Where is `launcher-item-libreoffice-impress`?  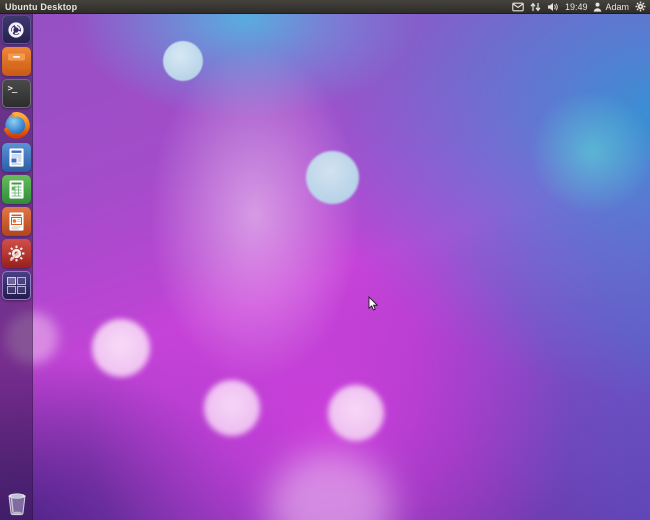
launcher-item-libreoffice-impress is located at coordinates (16, 221).